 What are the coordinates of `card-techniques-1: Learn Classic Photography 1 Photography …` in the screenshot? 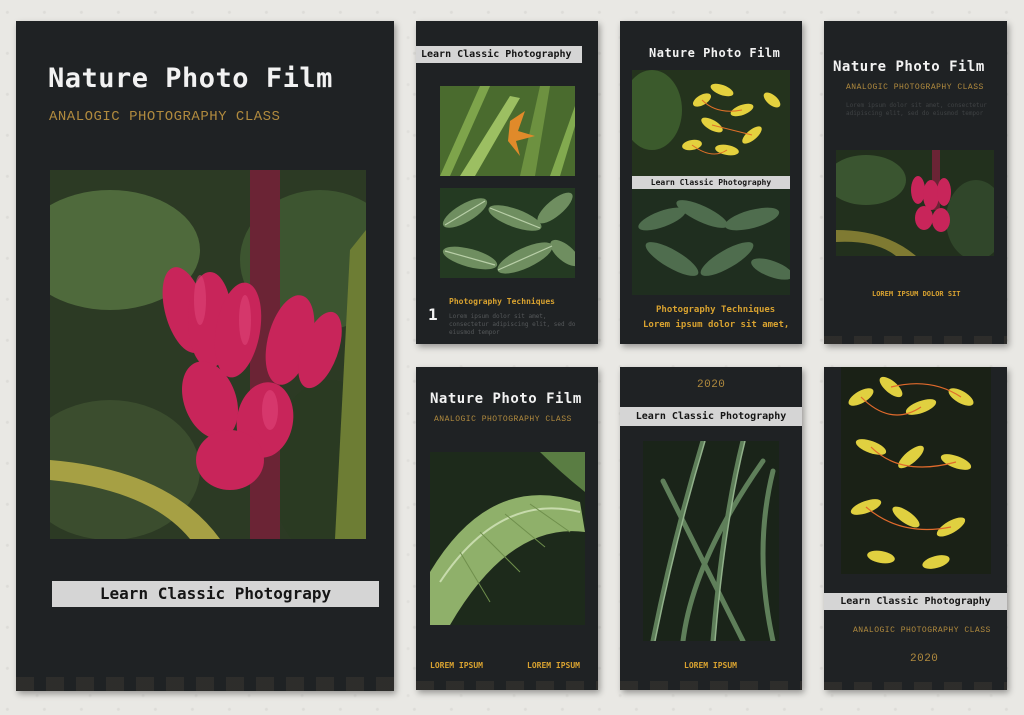 It's located at (507, 182).